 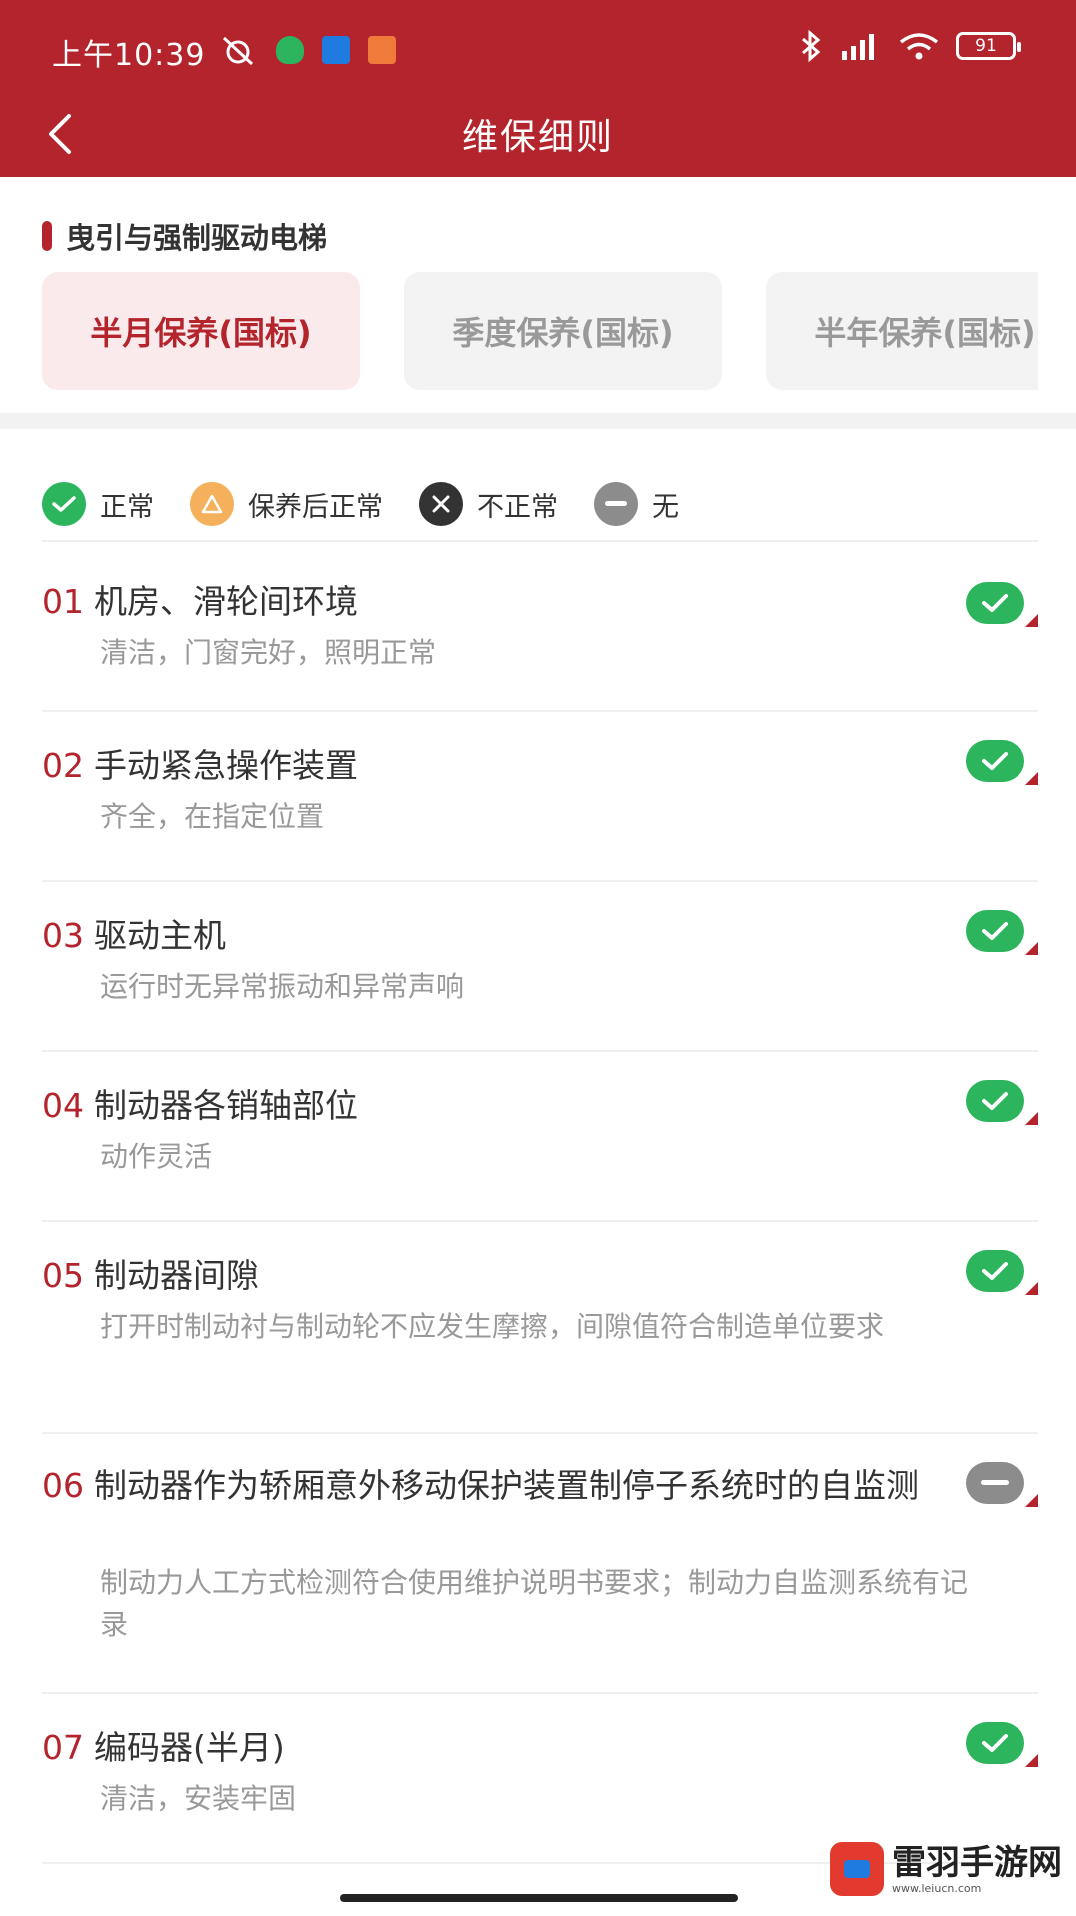 I want to click on item-number: 04, so click(x=63, y=1105).